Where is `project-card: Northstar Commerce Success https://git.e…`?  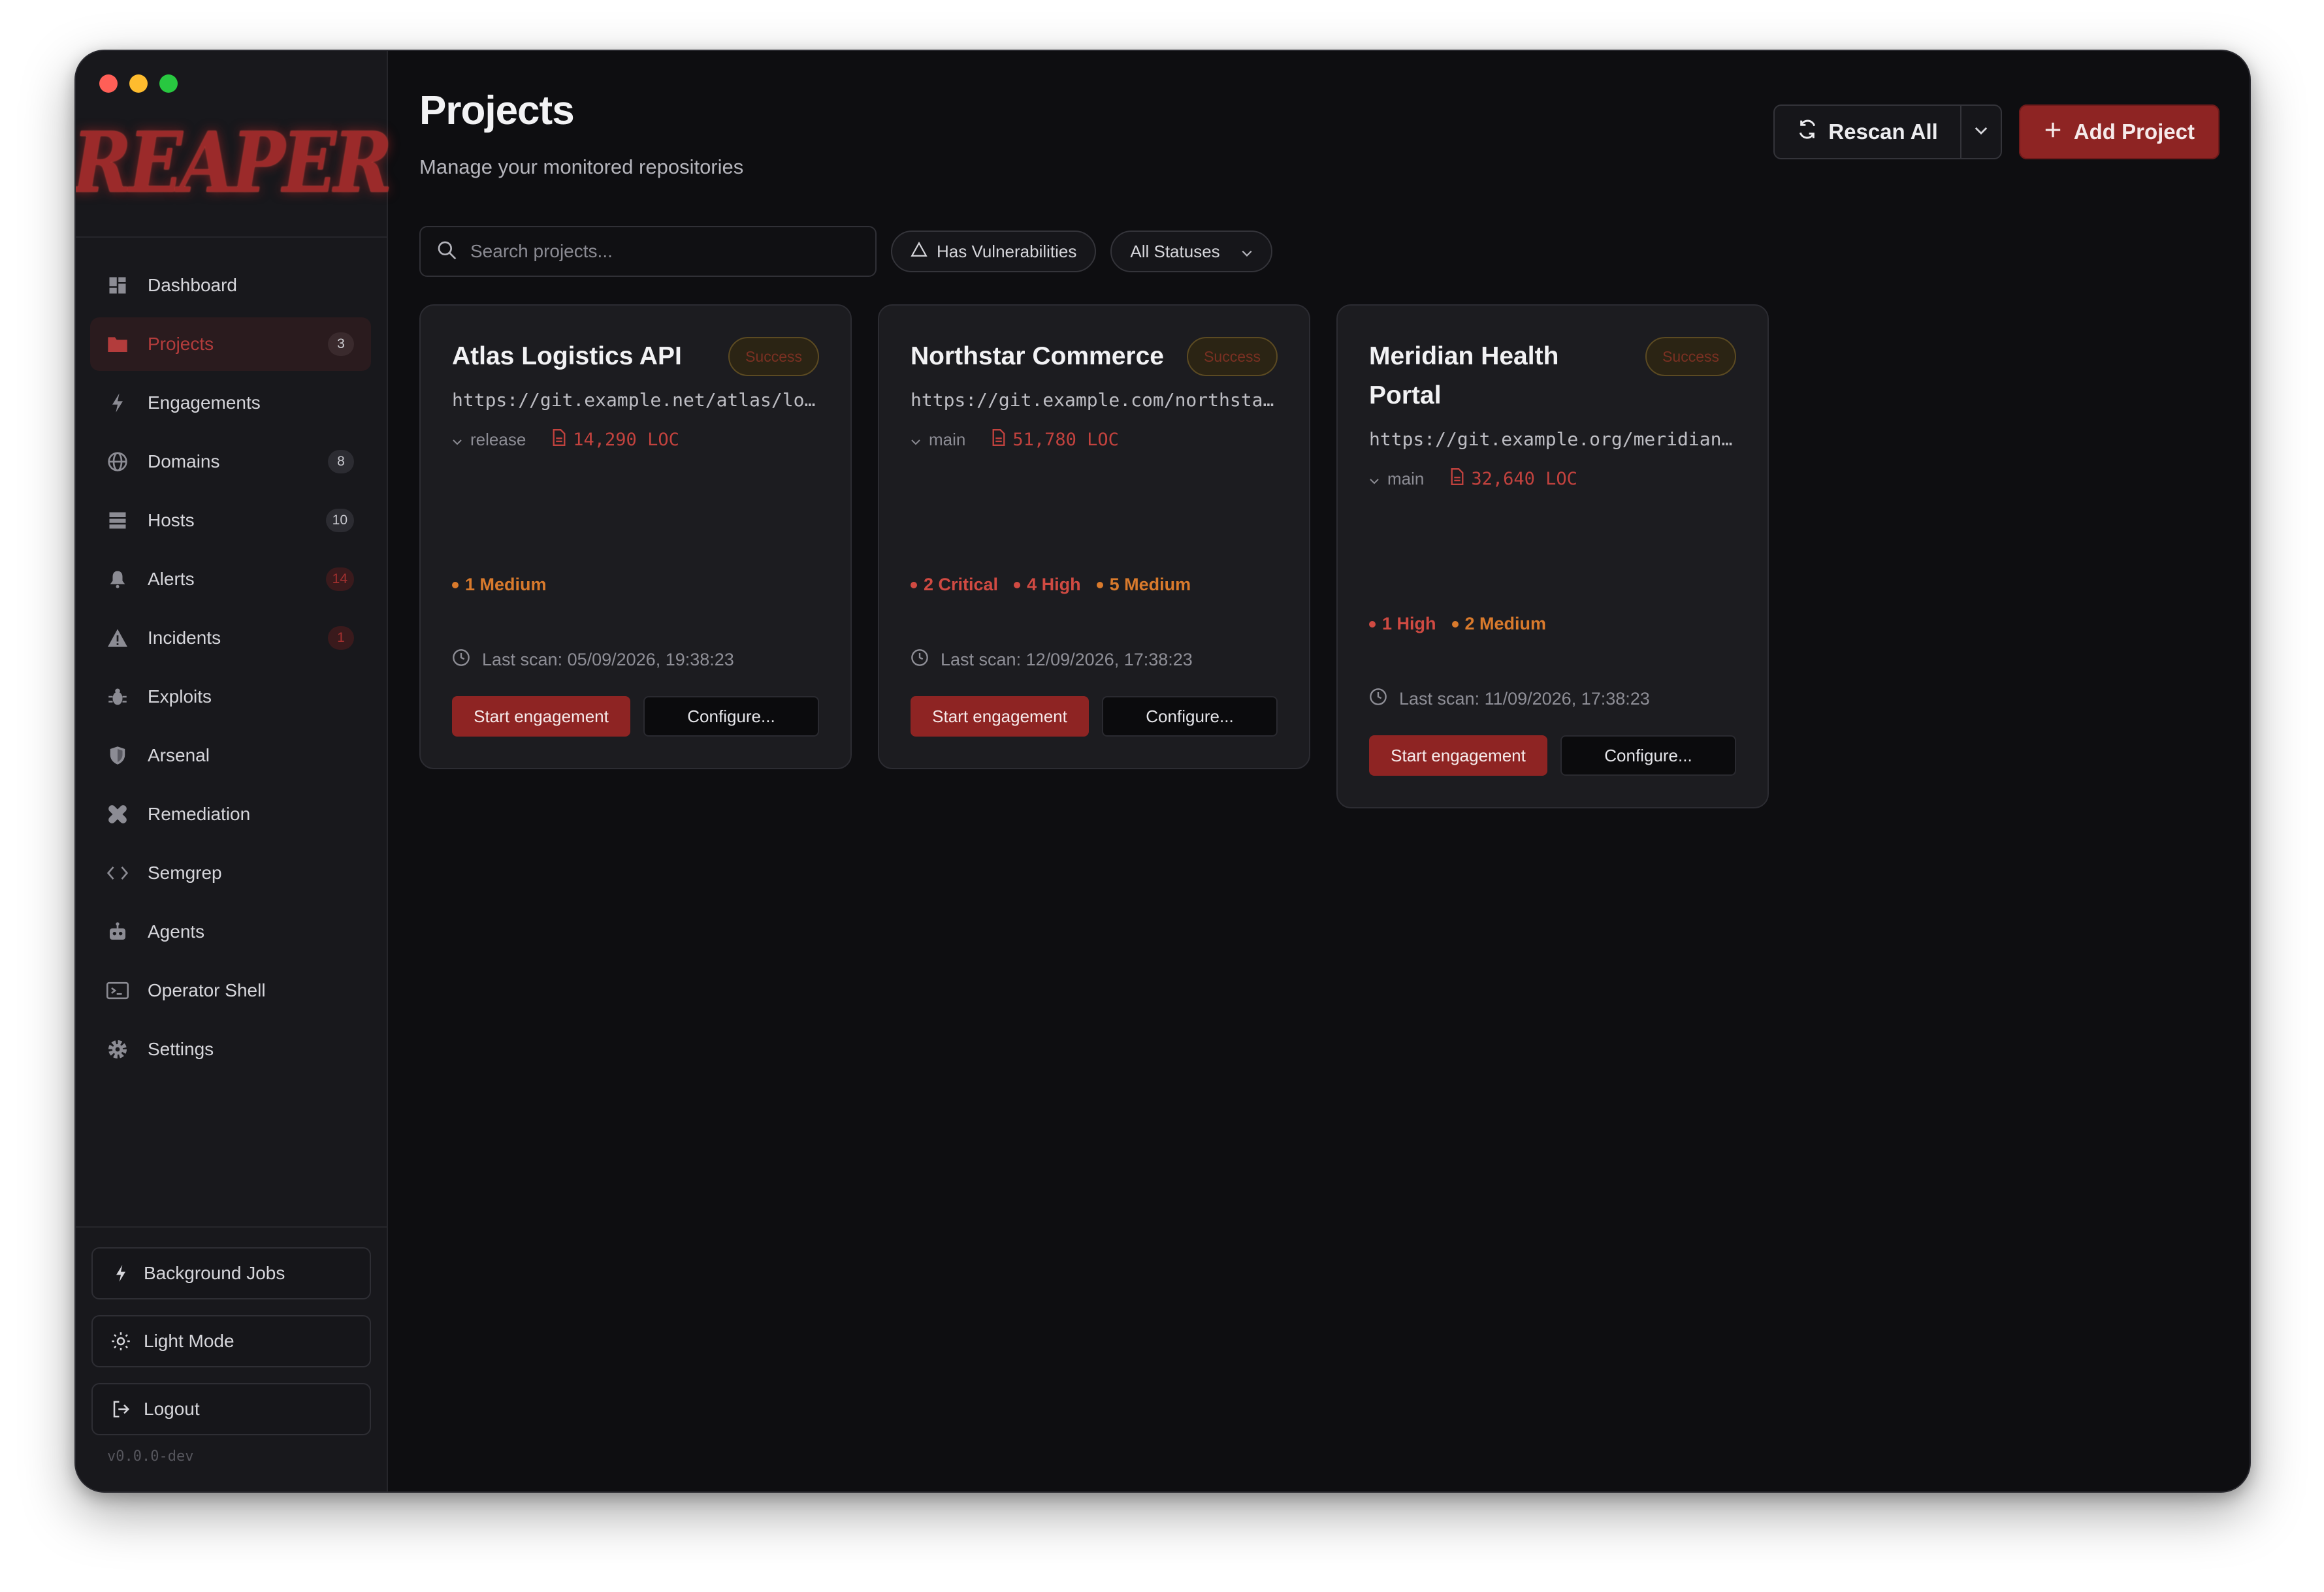
project-card: Northstar Commerce Success https://git.e… is located at coordinates (1094, 536).